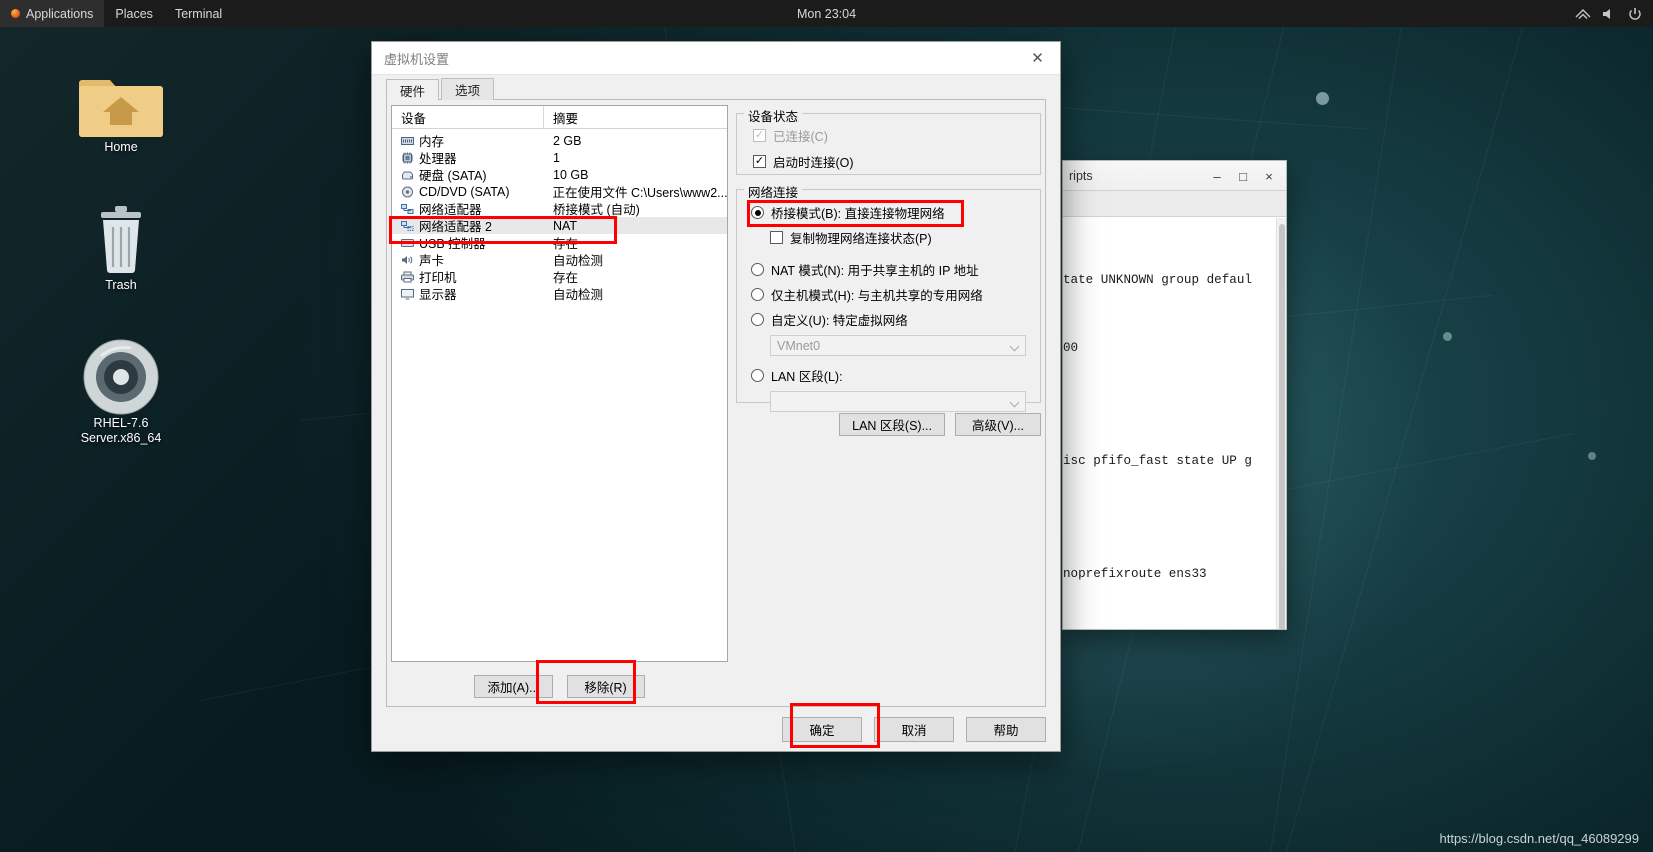 This screenshot has height=852, width=1653. I want to click on cpu-icon, so click(407, 157).